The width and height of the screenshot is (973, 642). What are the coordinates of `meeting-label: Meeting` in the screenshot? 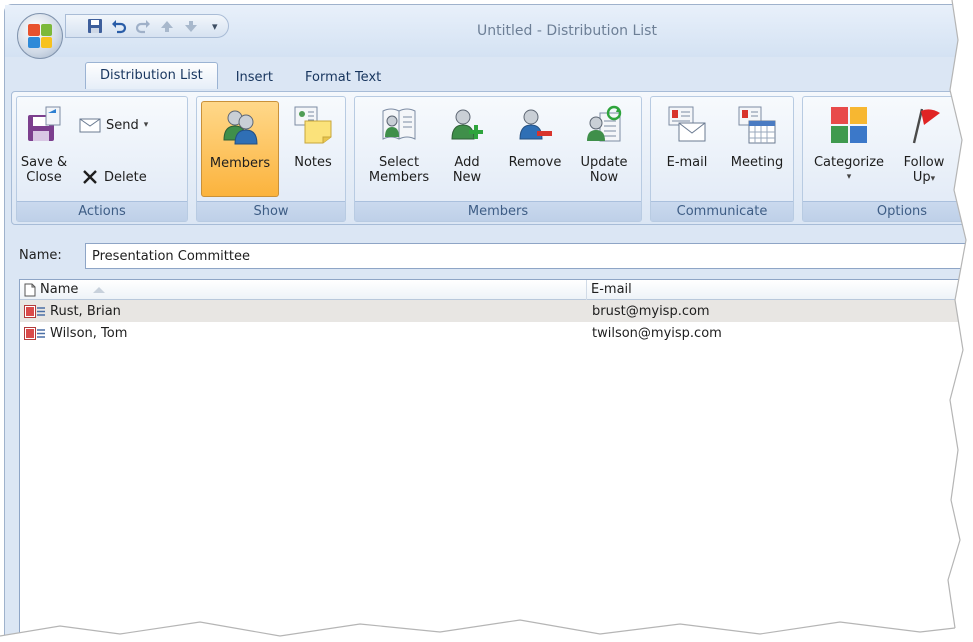 It's located at (757, 162).